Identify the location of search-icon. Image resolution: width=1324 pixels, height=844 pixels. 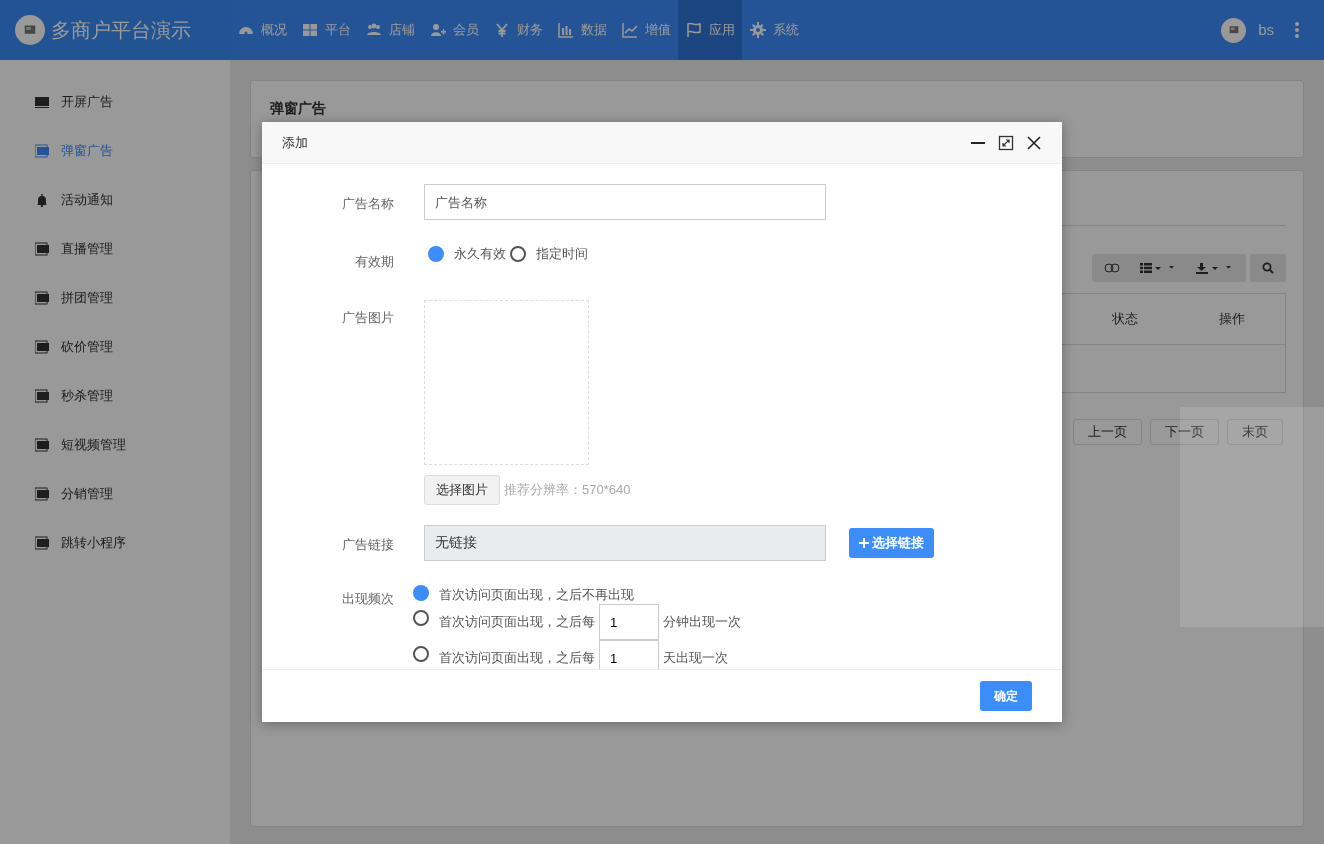
(1268, 268).